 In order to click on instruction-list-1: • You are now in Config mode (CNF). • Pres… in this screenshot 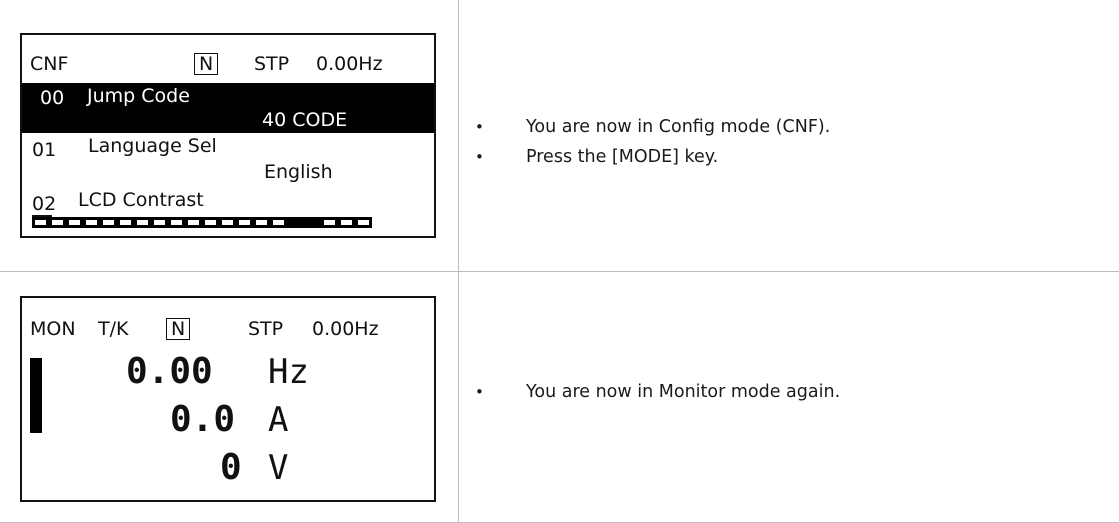, I will do `click(652, 142)`.